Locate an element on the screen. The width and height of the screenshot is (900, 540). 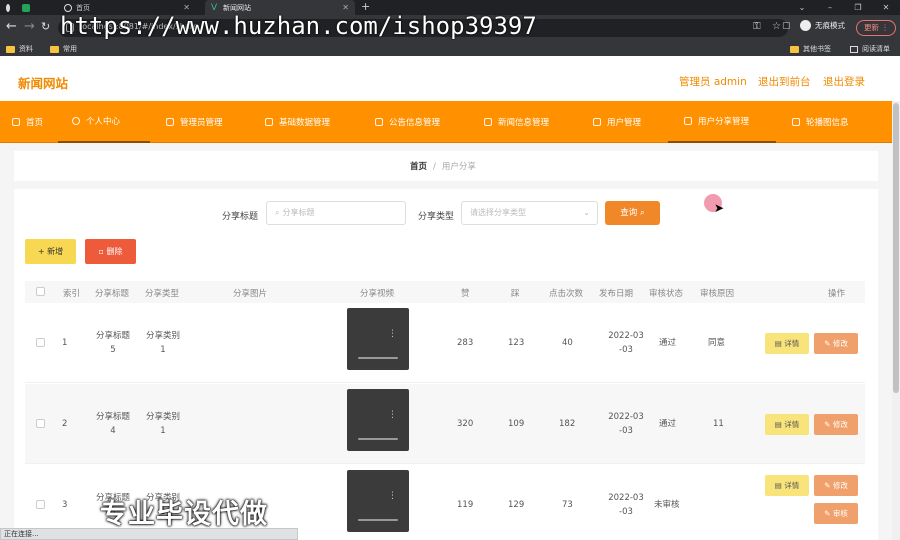
scrollbar-thumb is located at coordinates (896, 248).